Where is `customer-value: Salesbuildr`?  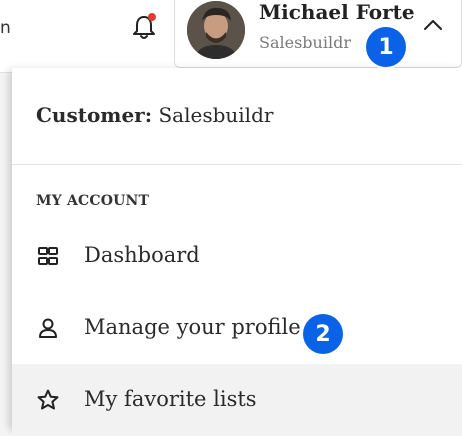 customer-value: Salesbuildr is located at coordinates (216, 115).